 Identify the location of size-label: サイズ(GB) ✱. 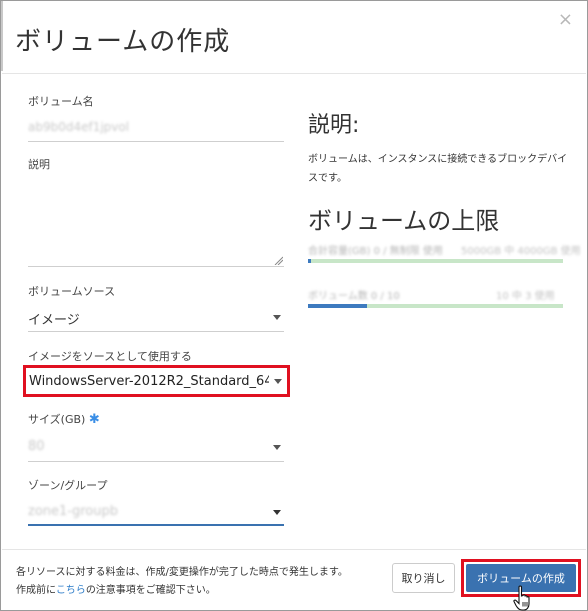
(64, 419).